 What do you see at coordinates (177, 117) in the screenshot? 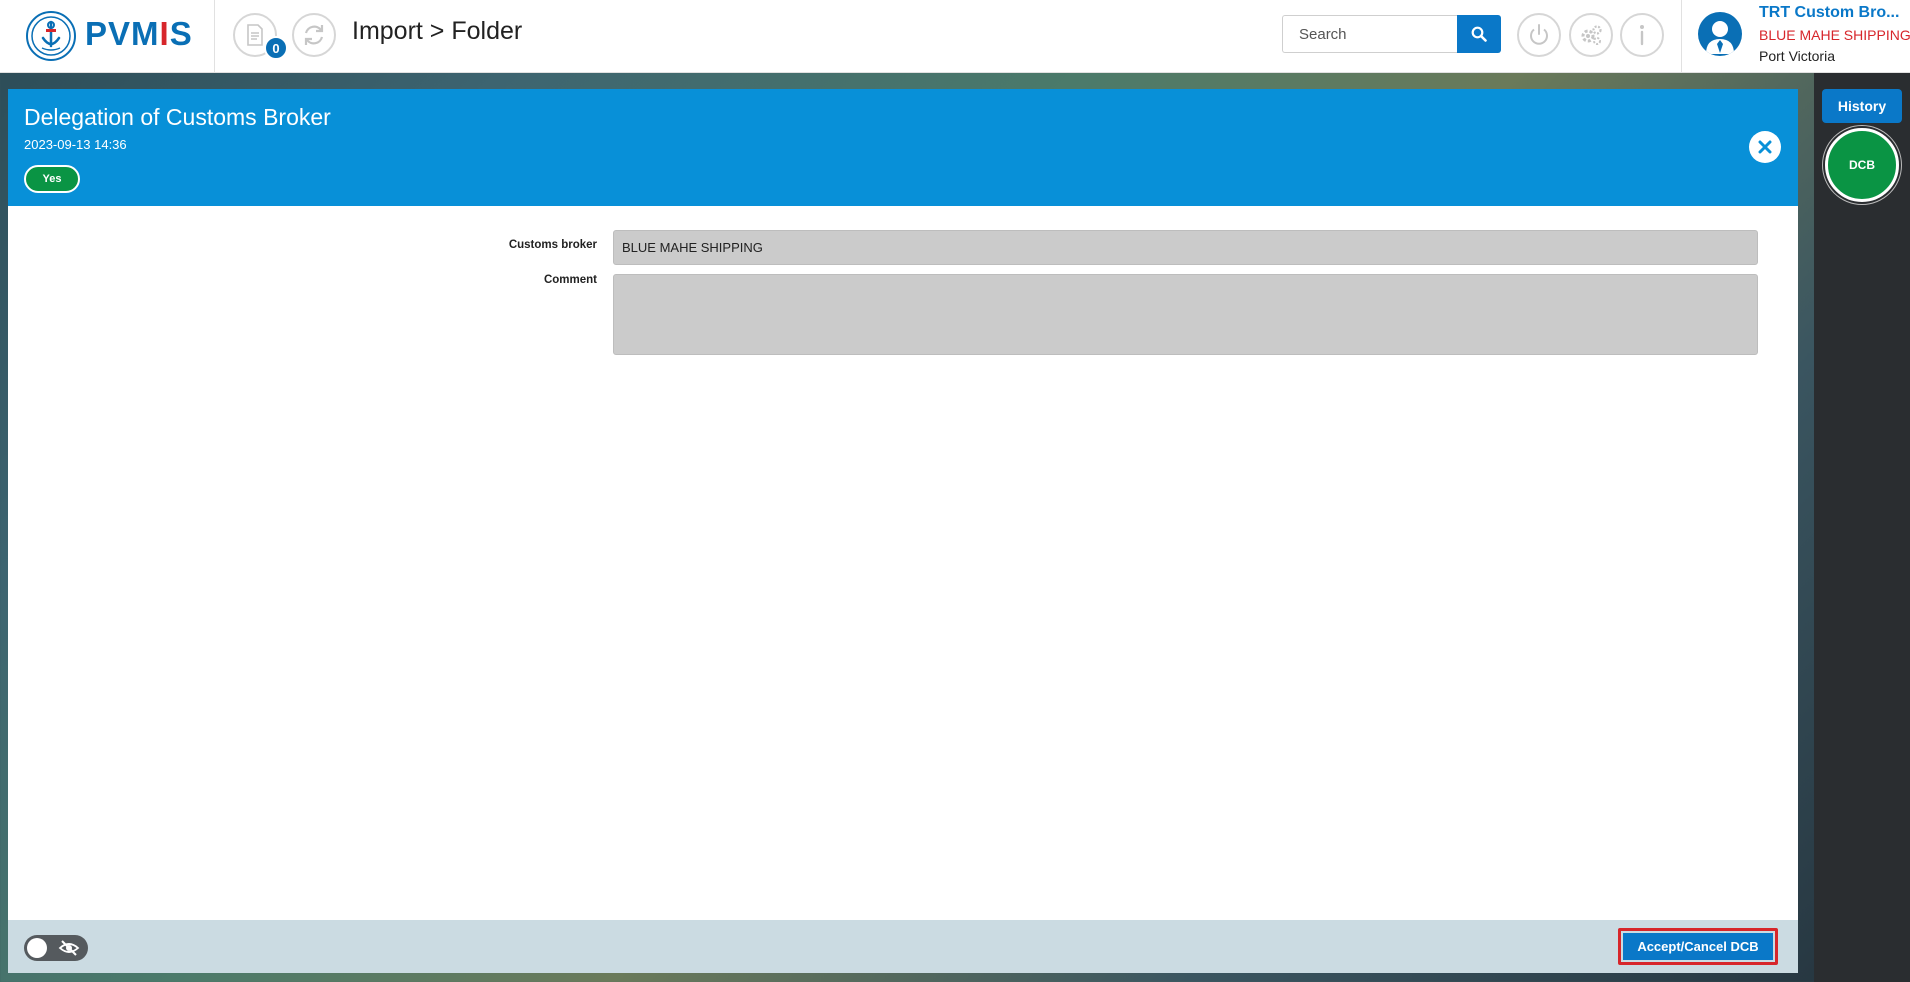
I see `modal-title: Delegation of Customs Broker` at bounding box center [177, 117].